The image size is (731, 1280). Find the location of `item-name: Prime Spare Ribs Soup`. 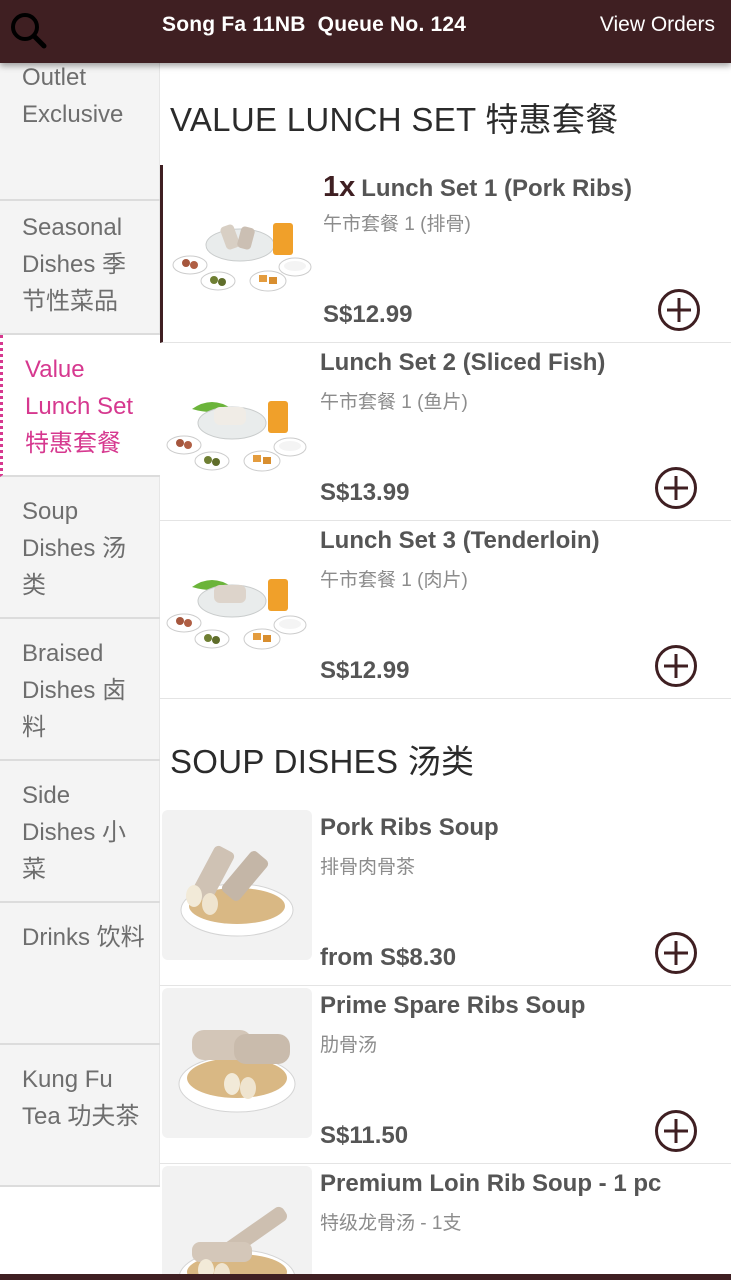

item-name: Prime Spare Ribs Soup is located at coordinates (453, 1005).